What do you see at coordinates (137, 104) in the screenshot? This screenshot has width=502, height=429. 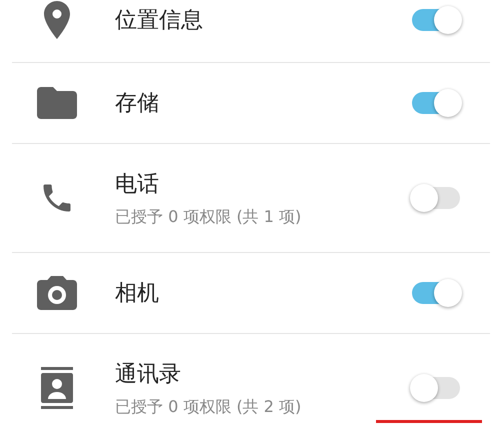 I see `permission-title: 存储` at bounding box center [137, 104].